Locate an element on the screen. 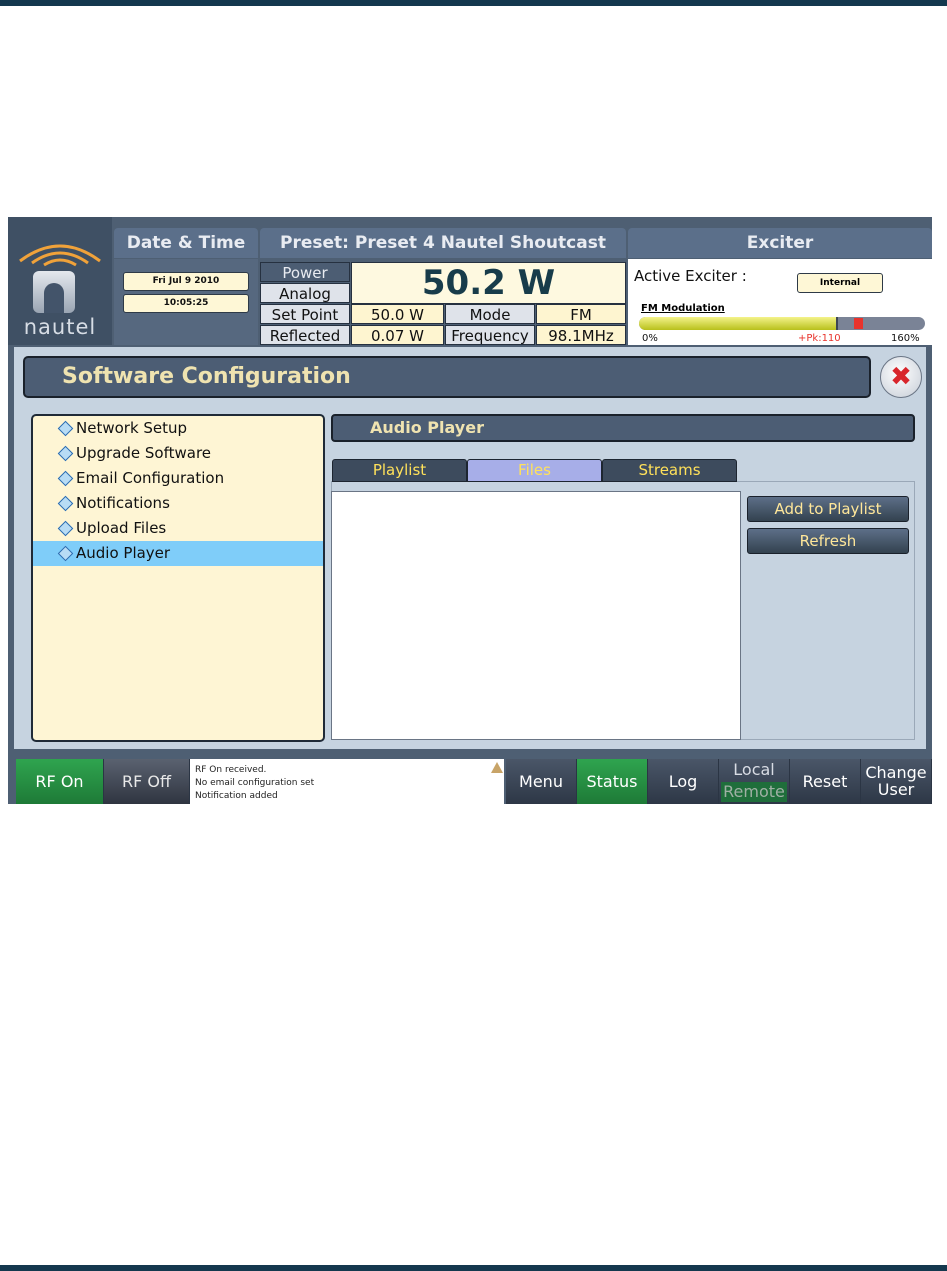 This screenshot has height=1271, width=947. fm-peak-label: +Pk:110 is located at coordinates (819, 338).